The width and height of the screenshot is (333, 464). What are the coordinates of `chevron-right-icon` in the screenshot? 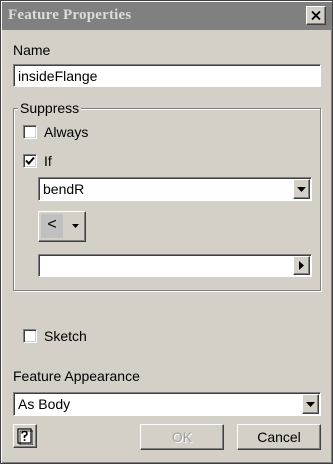 It's located at (301, 265).